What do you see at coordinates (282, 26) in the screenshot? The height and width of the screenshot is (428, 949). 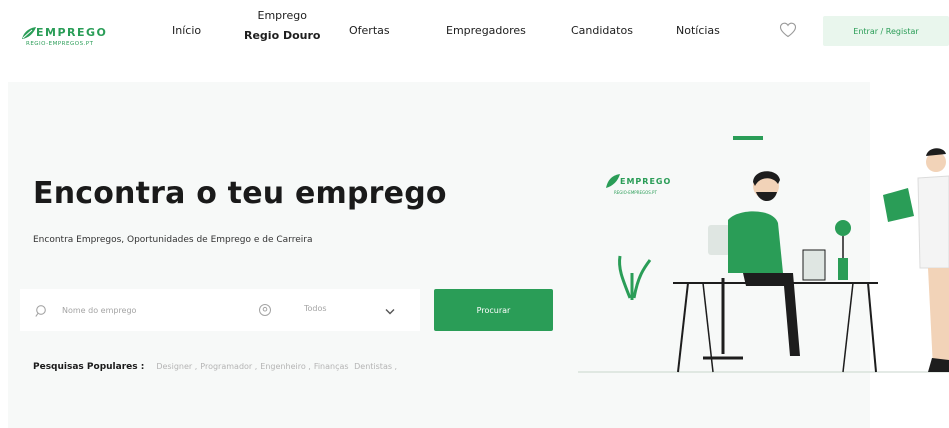 I see `nav-emprego-regio-douro: Emprego Regio Douro` at bounding box center [282, 26].